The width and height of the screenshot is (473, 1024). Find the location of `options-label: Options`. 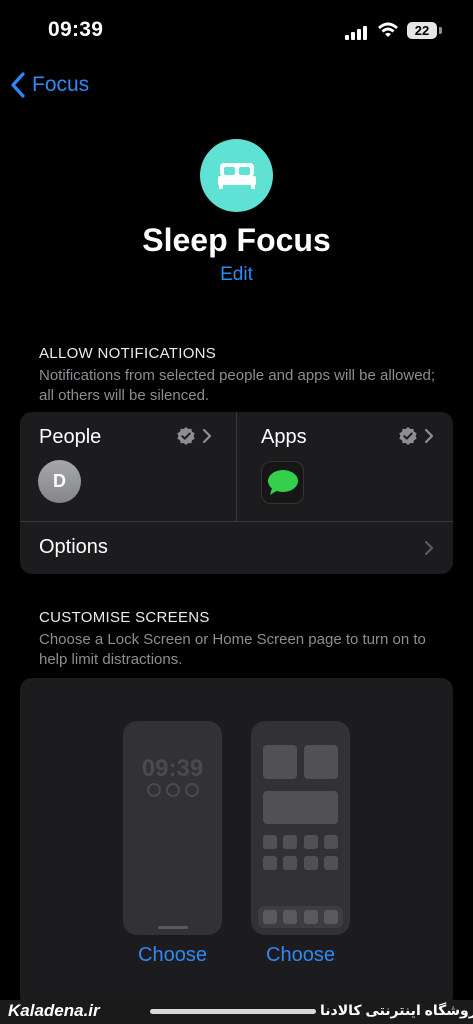

options-label: Options is located at coordinates (73, 547).